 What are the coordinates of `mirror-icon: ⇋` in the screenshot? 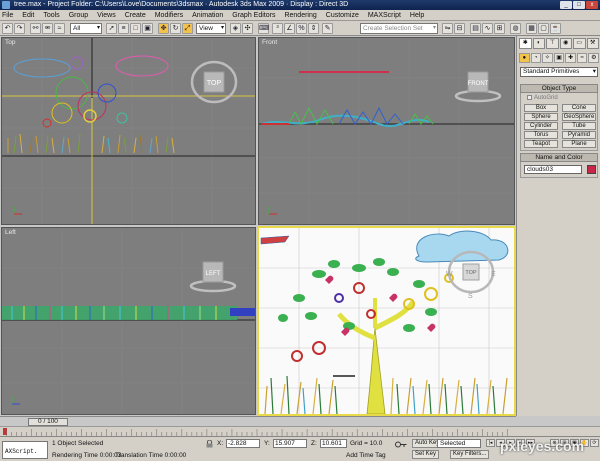 It's located at (447, 28).